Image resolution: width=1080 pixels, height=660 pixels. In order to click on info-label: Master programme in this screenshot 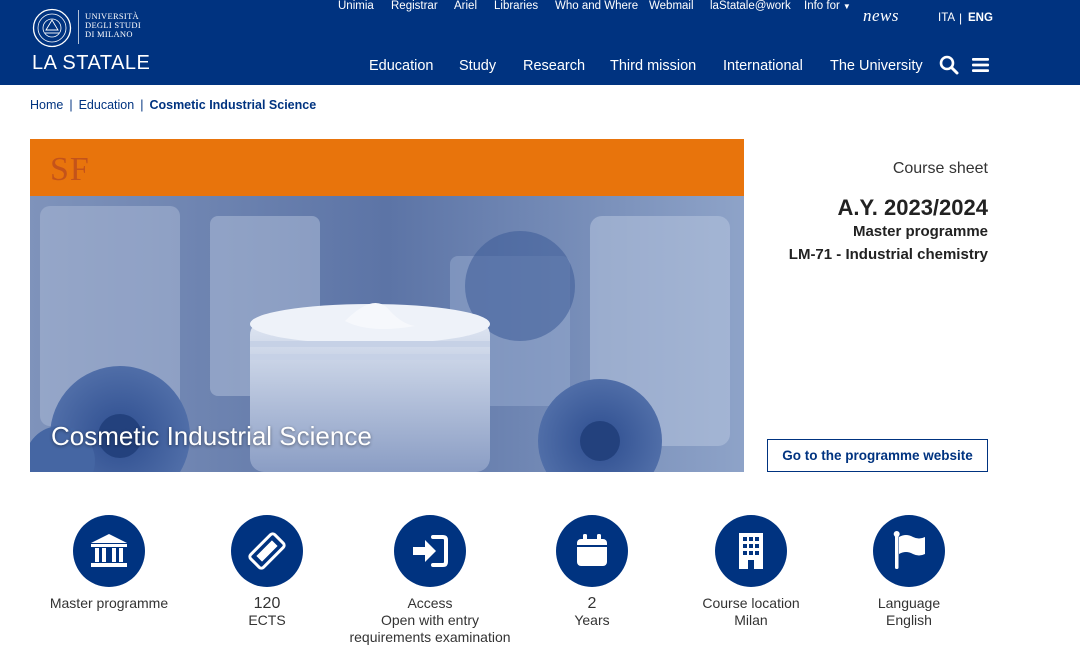, I will do `click(109, 603)`.